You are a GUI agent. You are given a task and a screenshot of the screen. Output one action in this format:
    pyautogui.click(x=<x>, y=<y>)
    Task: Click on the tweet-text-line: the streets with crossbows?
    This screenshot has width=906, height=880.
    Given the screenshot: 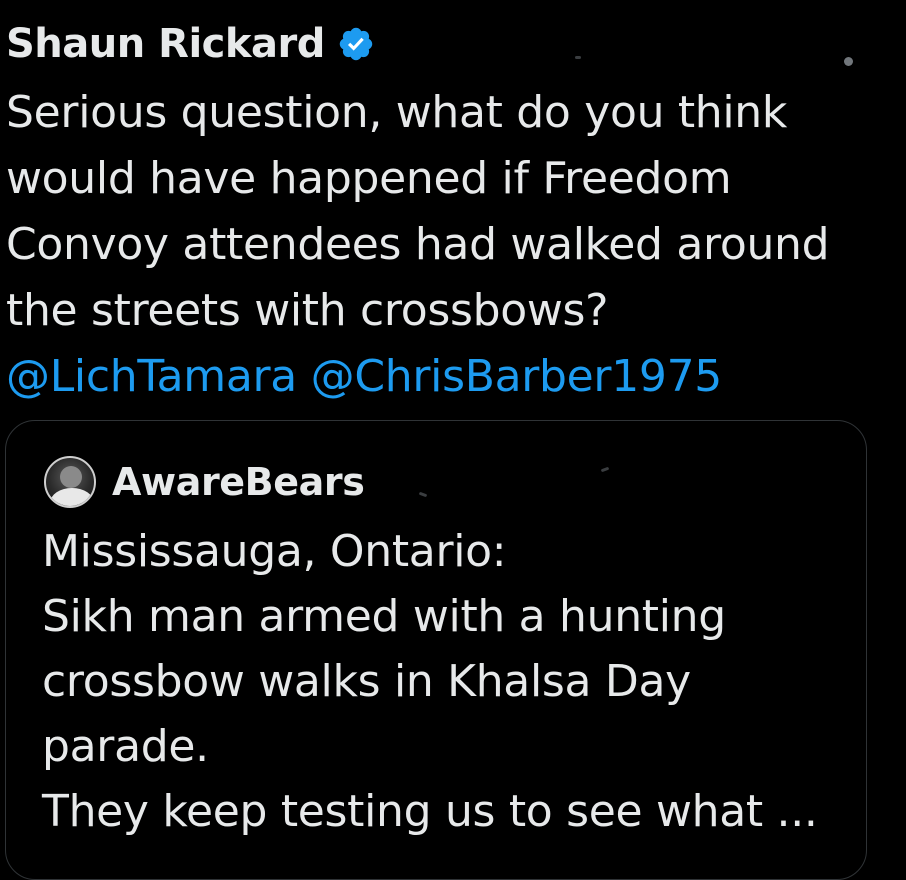 What is the action you would take?
    pyautogui.click(x=307, y=310)
    